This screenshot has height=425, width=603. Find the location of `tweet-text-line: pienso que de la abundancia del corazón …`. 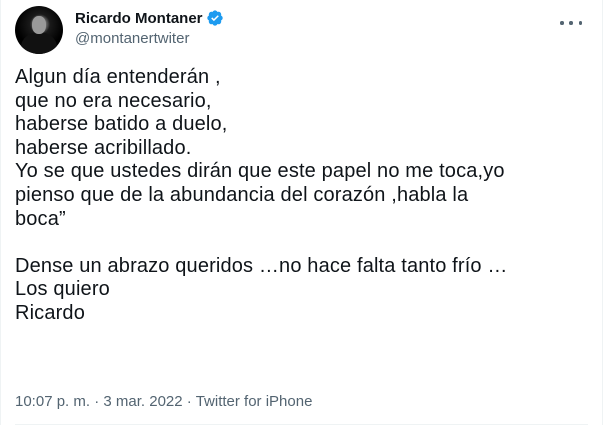

tweet-text-line: pienso que de la abundancia del corazón … is located at coordinates (242, 194).